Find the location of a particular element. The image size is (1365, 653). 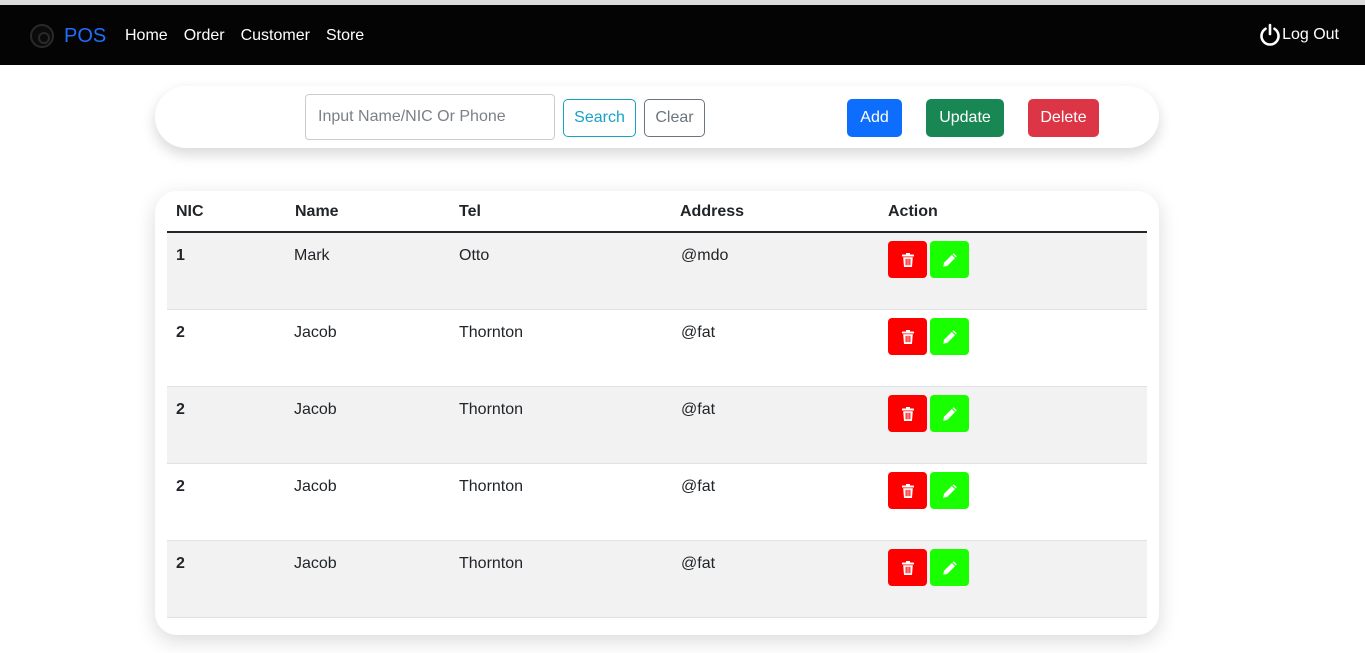

nav-link-customer: Customer is located at coordinates (275, 36).